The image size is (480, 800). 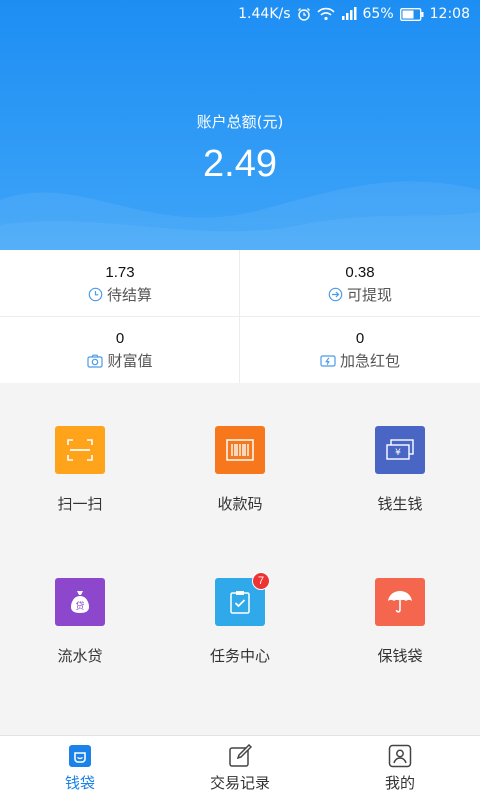 I want to click on stat-value: 0.38, so click(x=360, y=272).